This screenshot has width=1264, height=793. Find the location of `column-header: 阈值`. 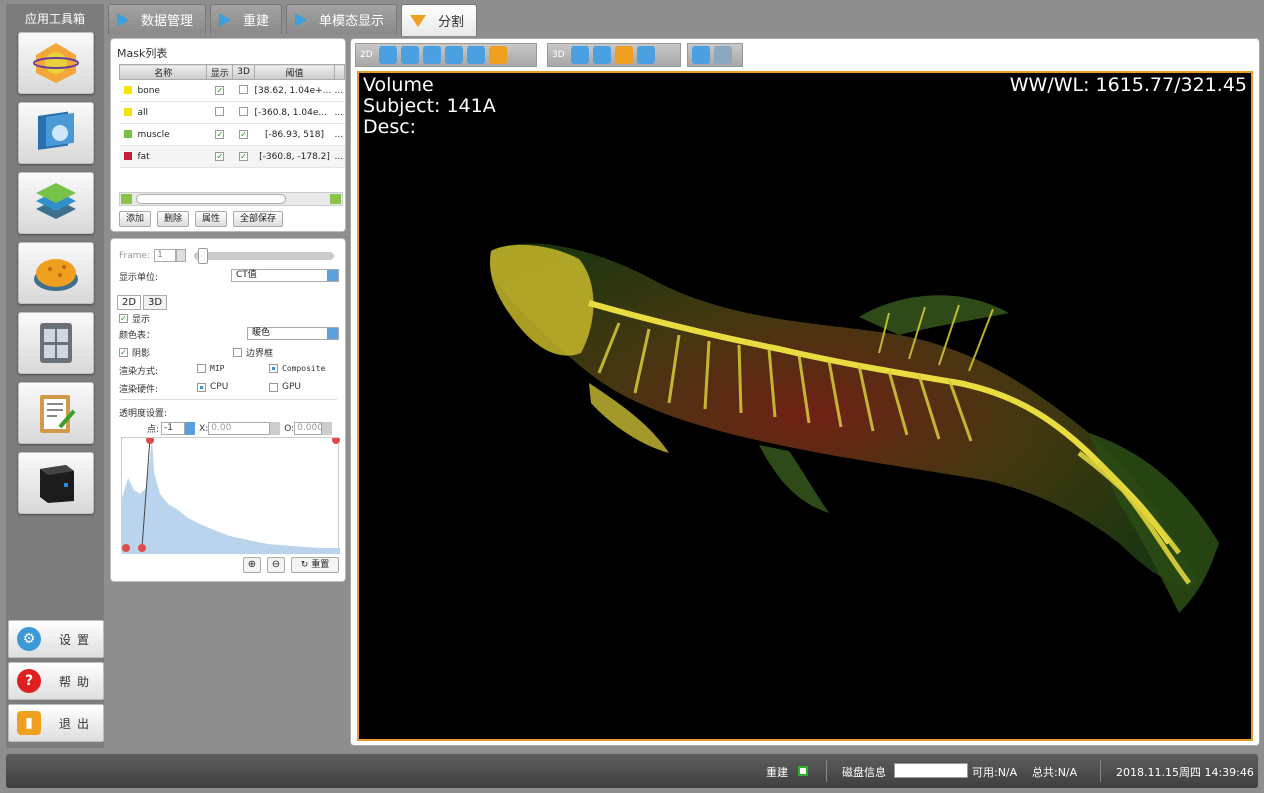

column-header: 阈值 is located at coordinates (294, 72).